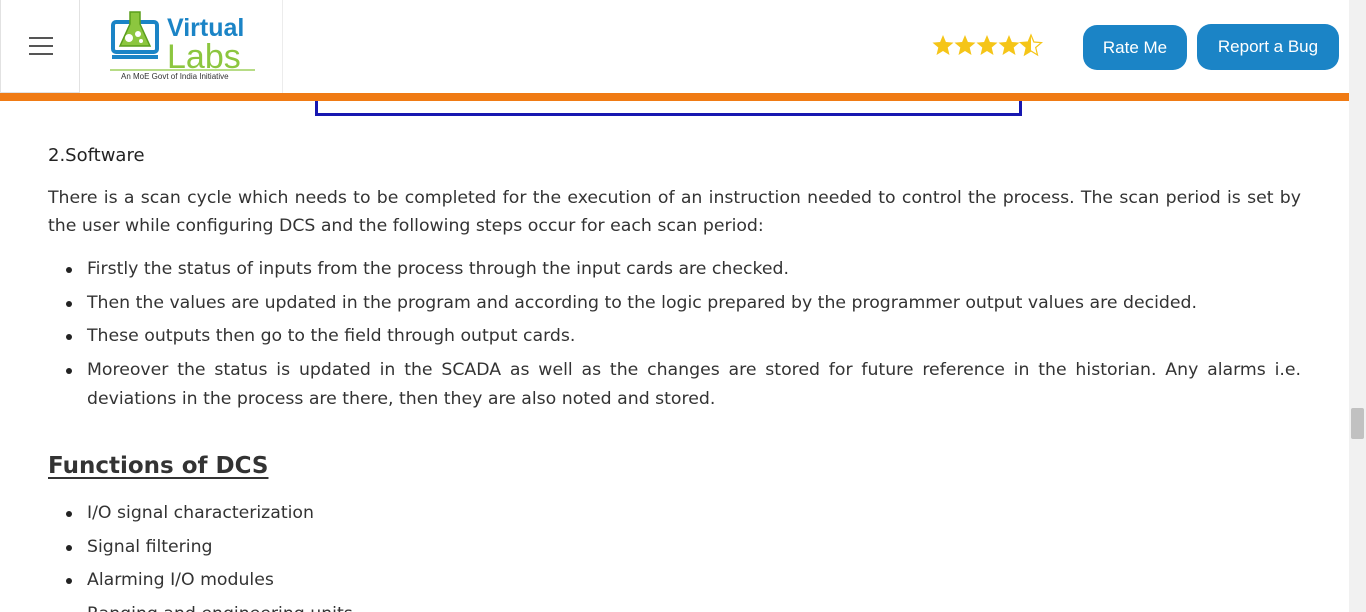 This screenshot has height=612, width=1366. What do you see at coordinates (674, 606) in the screenshot?
I see `list-item: Ranging and engineering units` at bounding box center [674, 606].